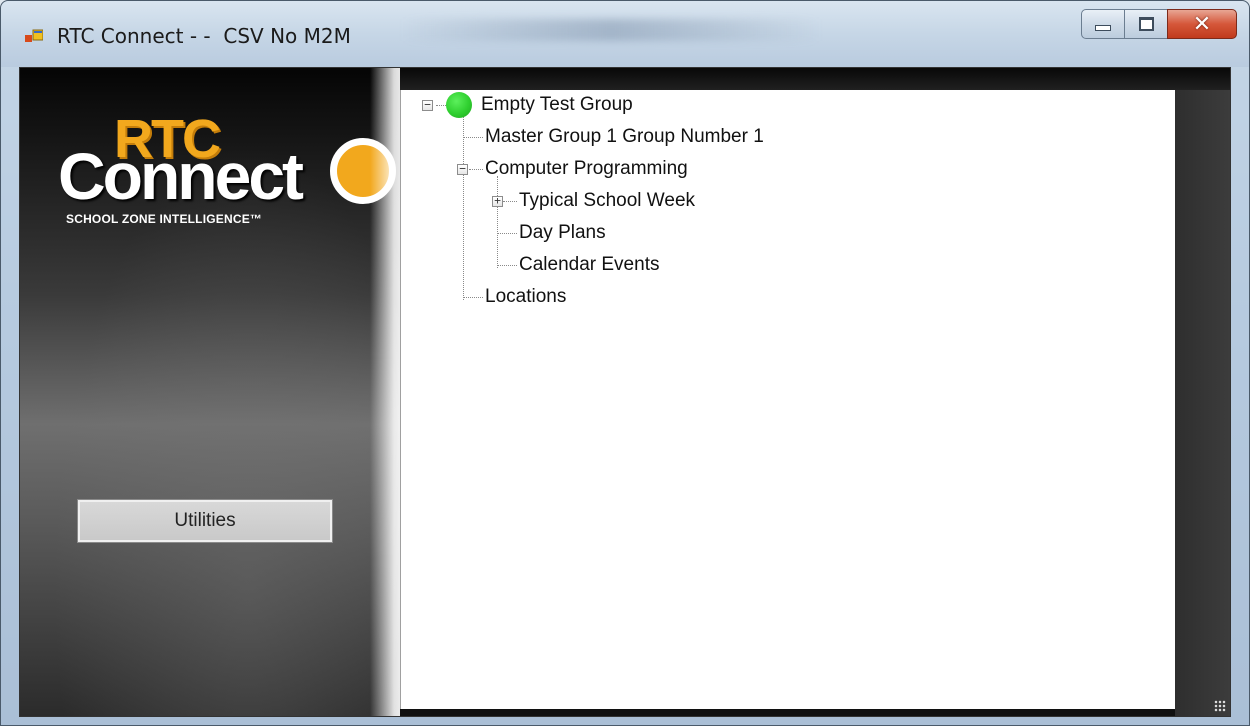 This screenshot has height=726, width=1250. What do you see at coordinates (459, 105) in the screenshot?
I see `status-indicator-icon` at bounding box center [459, 105].